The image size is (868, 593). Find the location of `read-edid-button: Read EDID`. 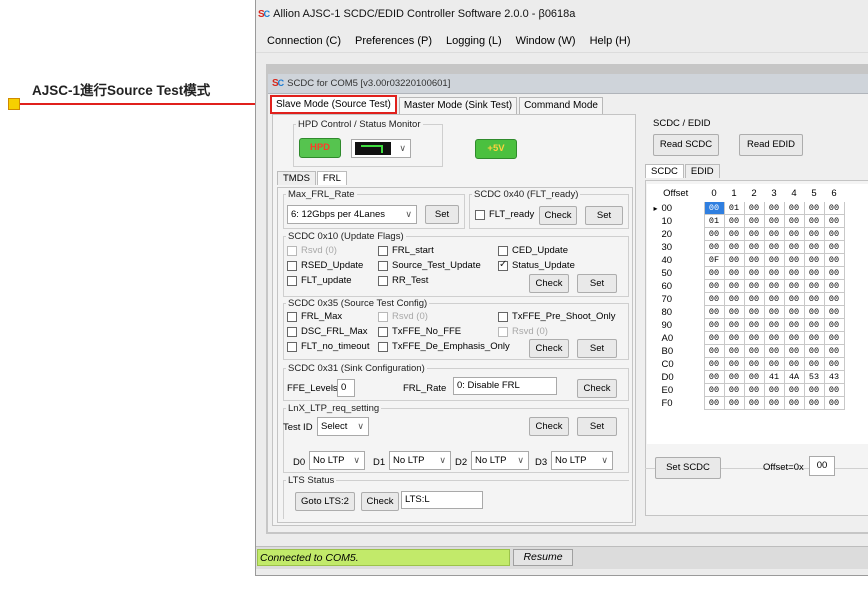

read-edid-button: Read EDID is located at coordinates (771, 145).